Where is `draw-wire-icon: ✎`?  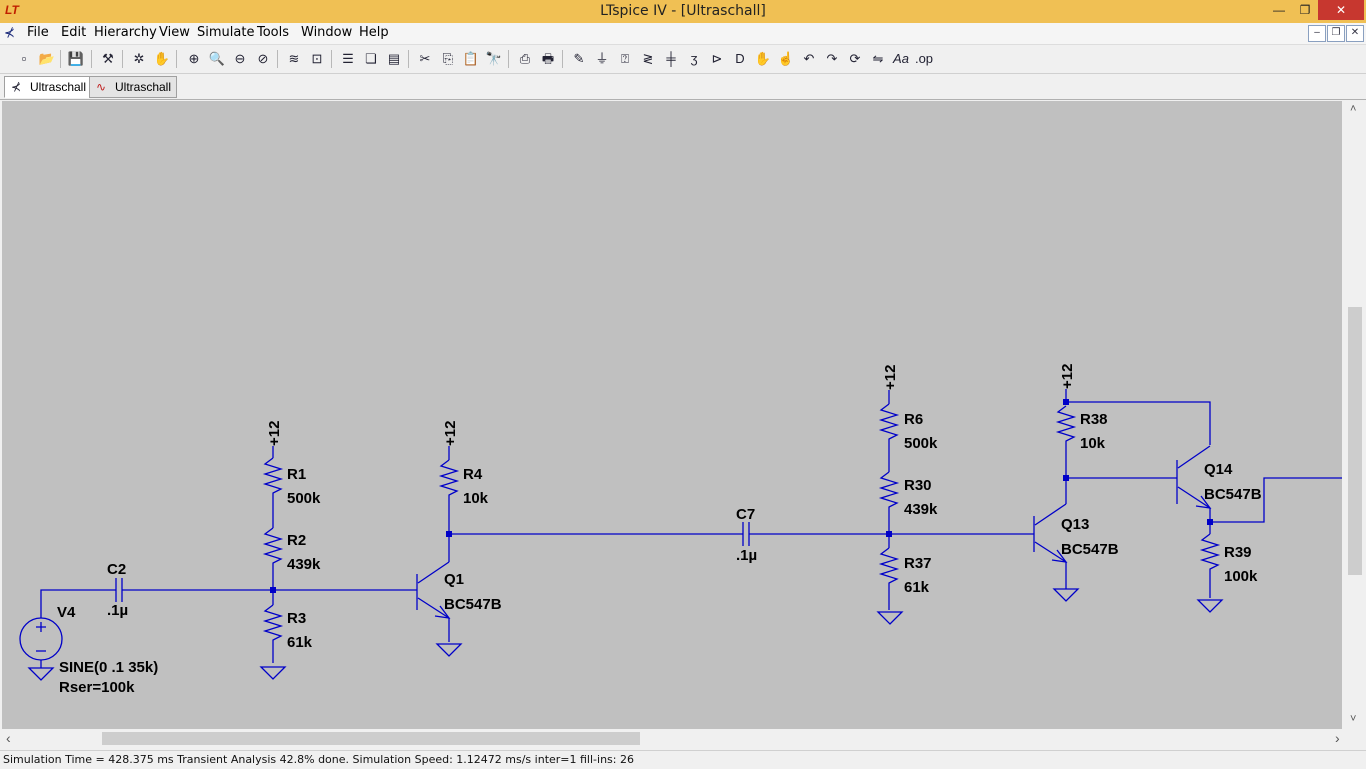
draw-wire-icon: ✎ is located at coordinates (579, 59).